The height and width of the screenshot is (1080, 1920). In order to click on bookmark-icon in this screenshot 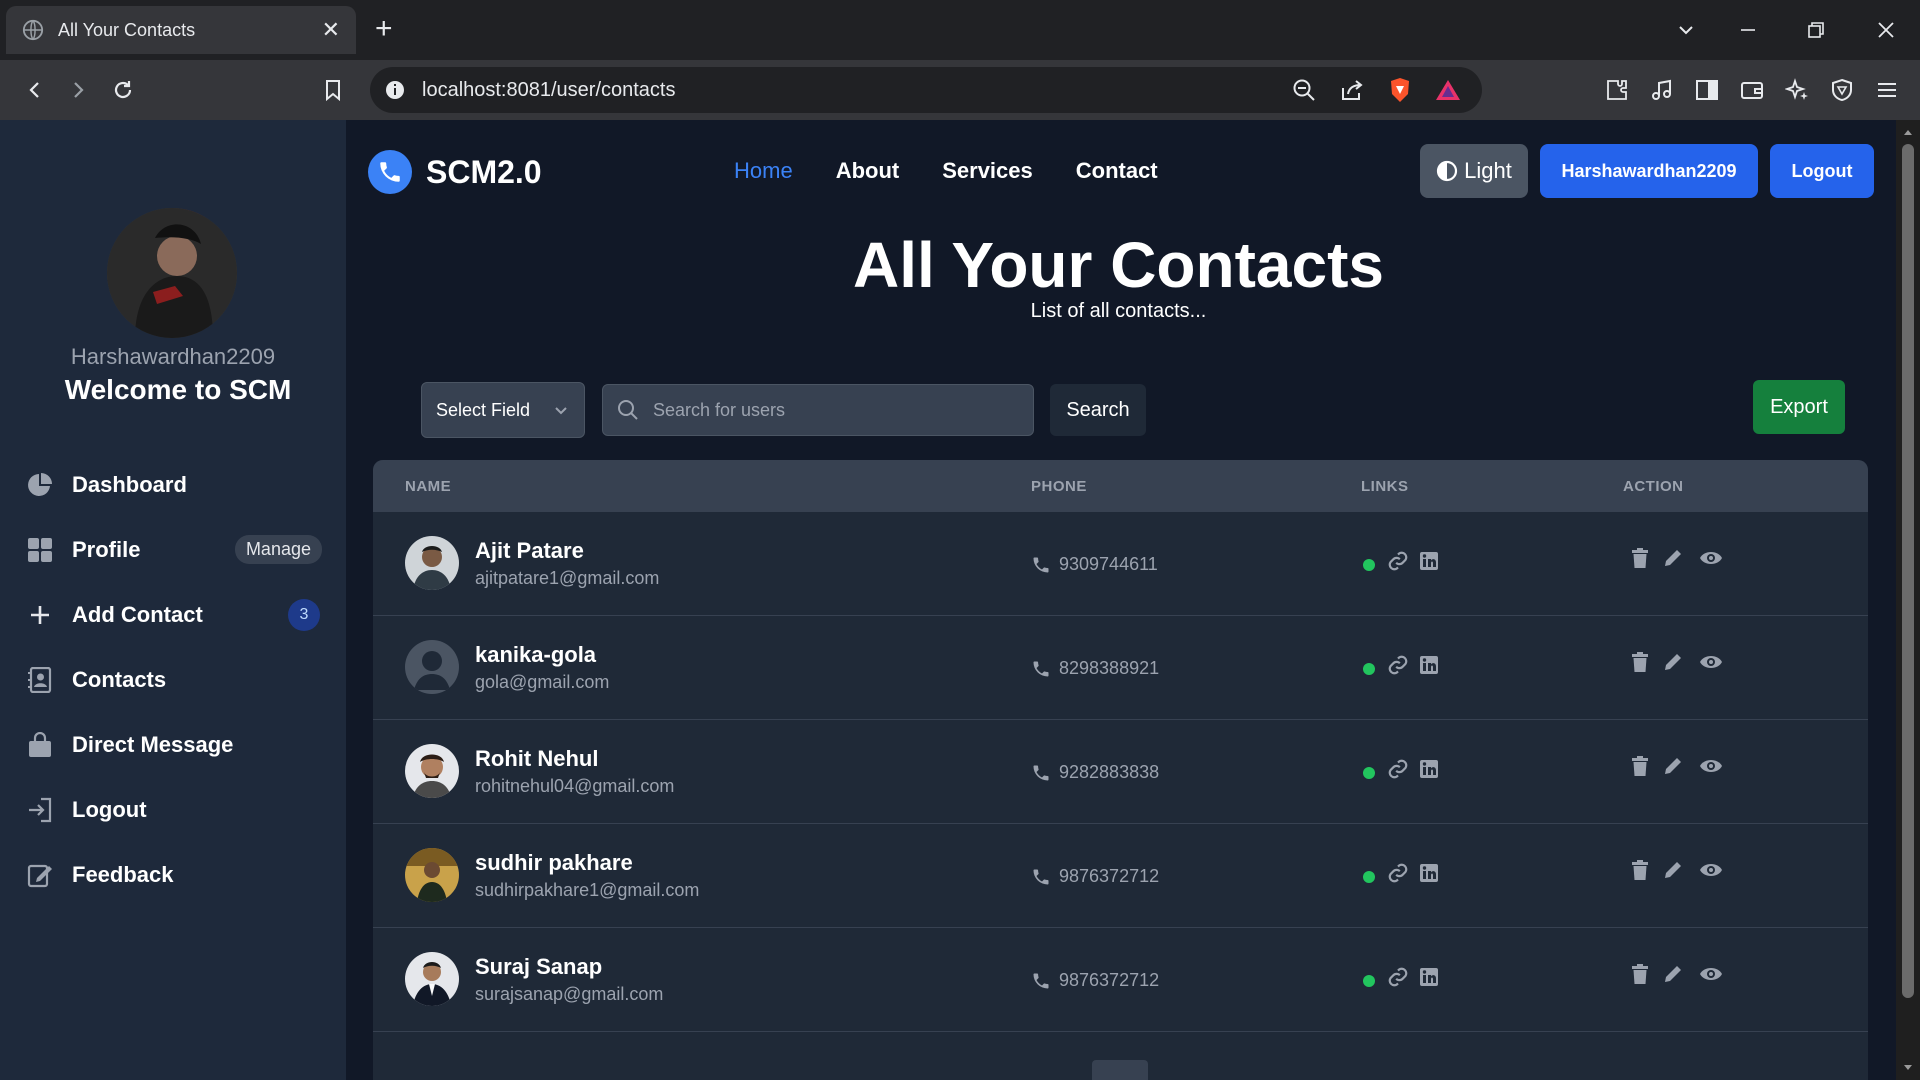, I will do `click(333, 90)`.